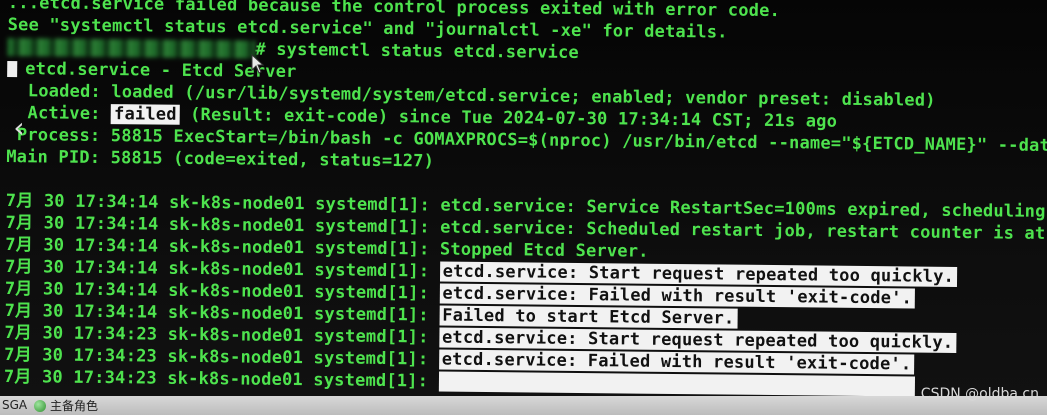 This screenshot has width=1047, height=415. What do you see at coordinates (523, 405) in the screenshot?
I see `taskbar: SGA 主备角色` at bounding box center [523, 405].